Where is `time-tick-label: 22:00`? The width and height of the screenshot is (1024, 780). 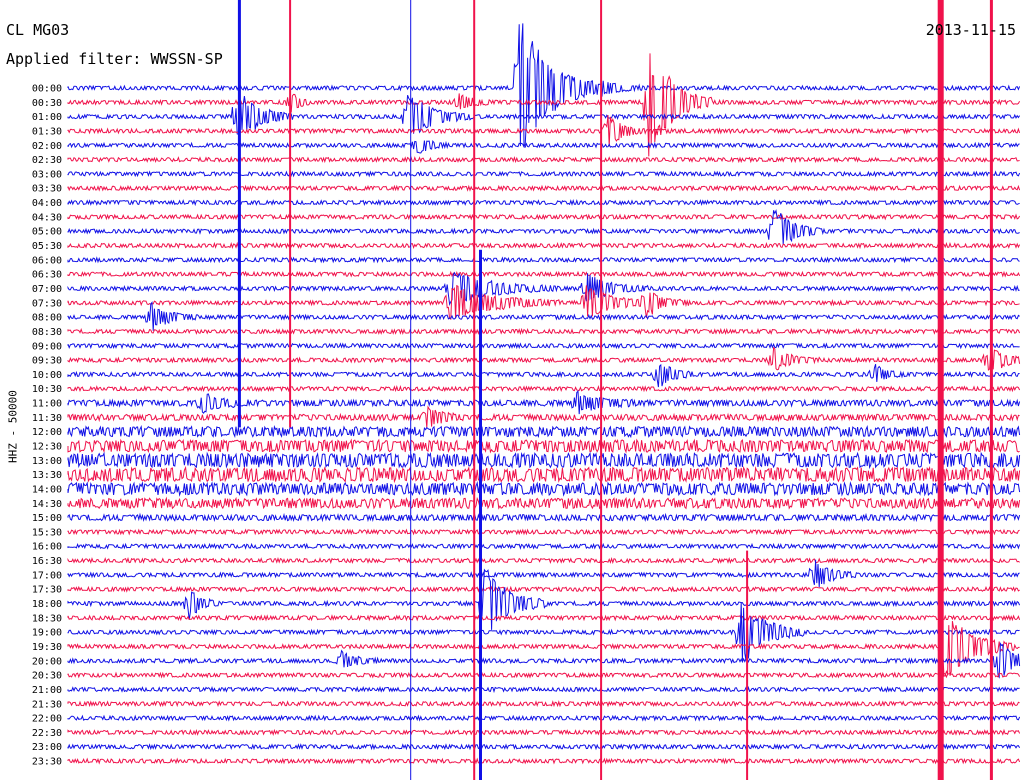
time-tick-label: 22:00 is located at coordinates (47, 719).